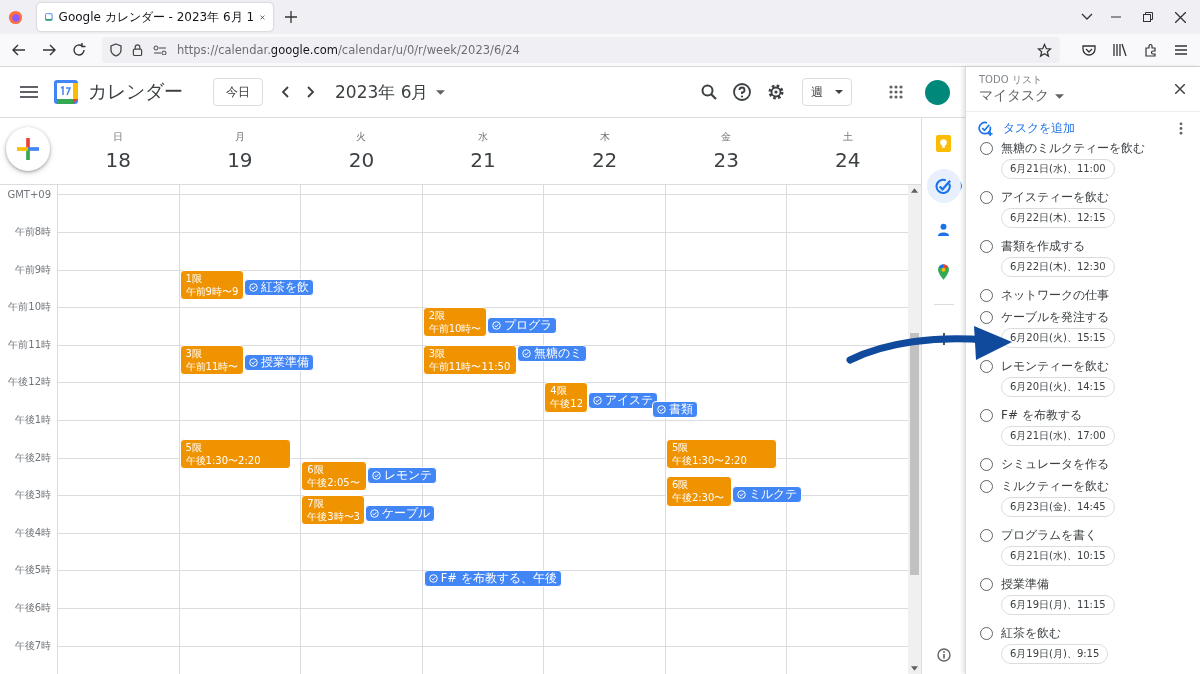 The height and width of the screenshot is (674, 1200). I want to click on time-label: 午後12時, so click(29, 382).